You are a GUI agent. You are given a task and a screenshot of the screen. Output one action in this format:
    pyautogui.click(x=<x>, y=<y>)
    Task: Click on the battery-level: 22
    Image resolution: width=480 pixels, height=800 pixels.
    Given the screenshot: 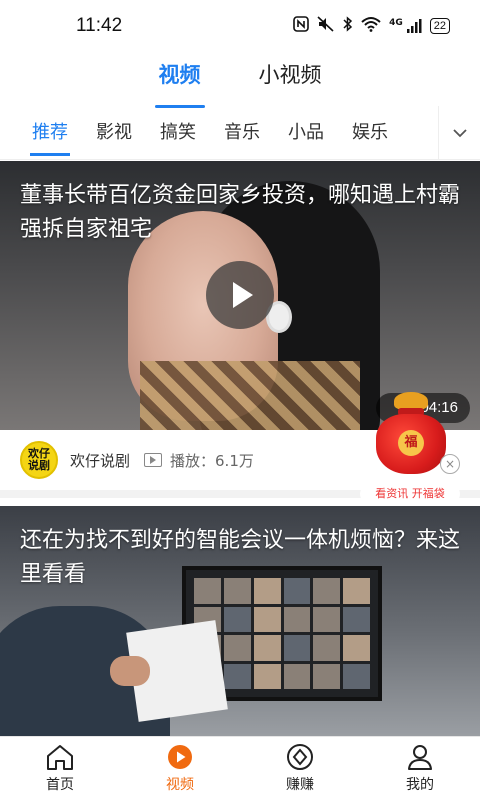 What is the action you would take?
    pyautogui.click(x=439, y=26)
    